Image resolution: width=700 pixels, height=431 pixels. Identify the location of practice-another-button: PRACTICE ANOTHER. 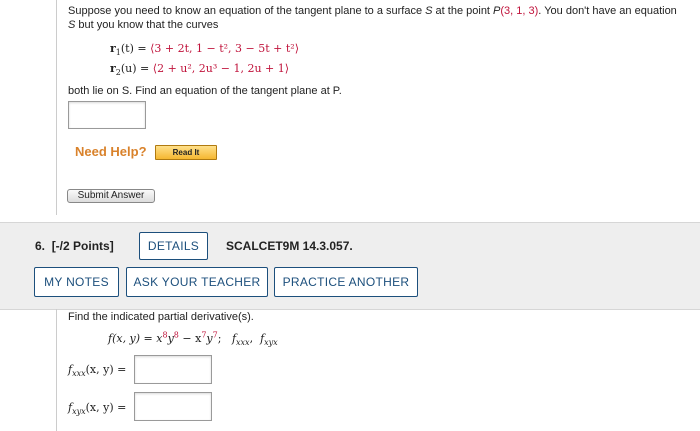
(346, 282).